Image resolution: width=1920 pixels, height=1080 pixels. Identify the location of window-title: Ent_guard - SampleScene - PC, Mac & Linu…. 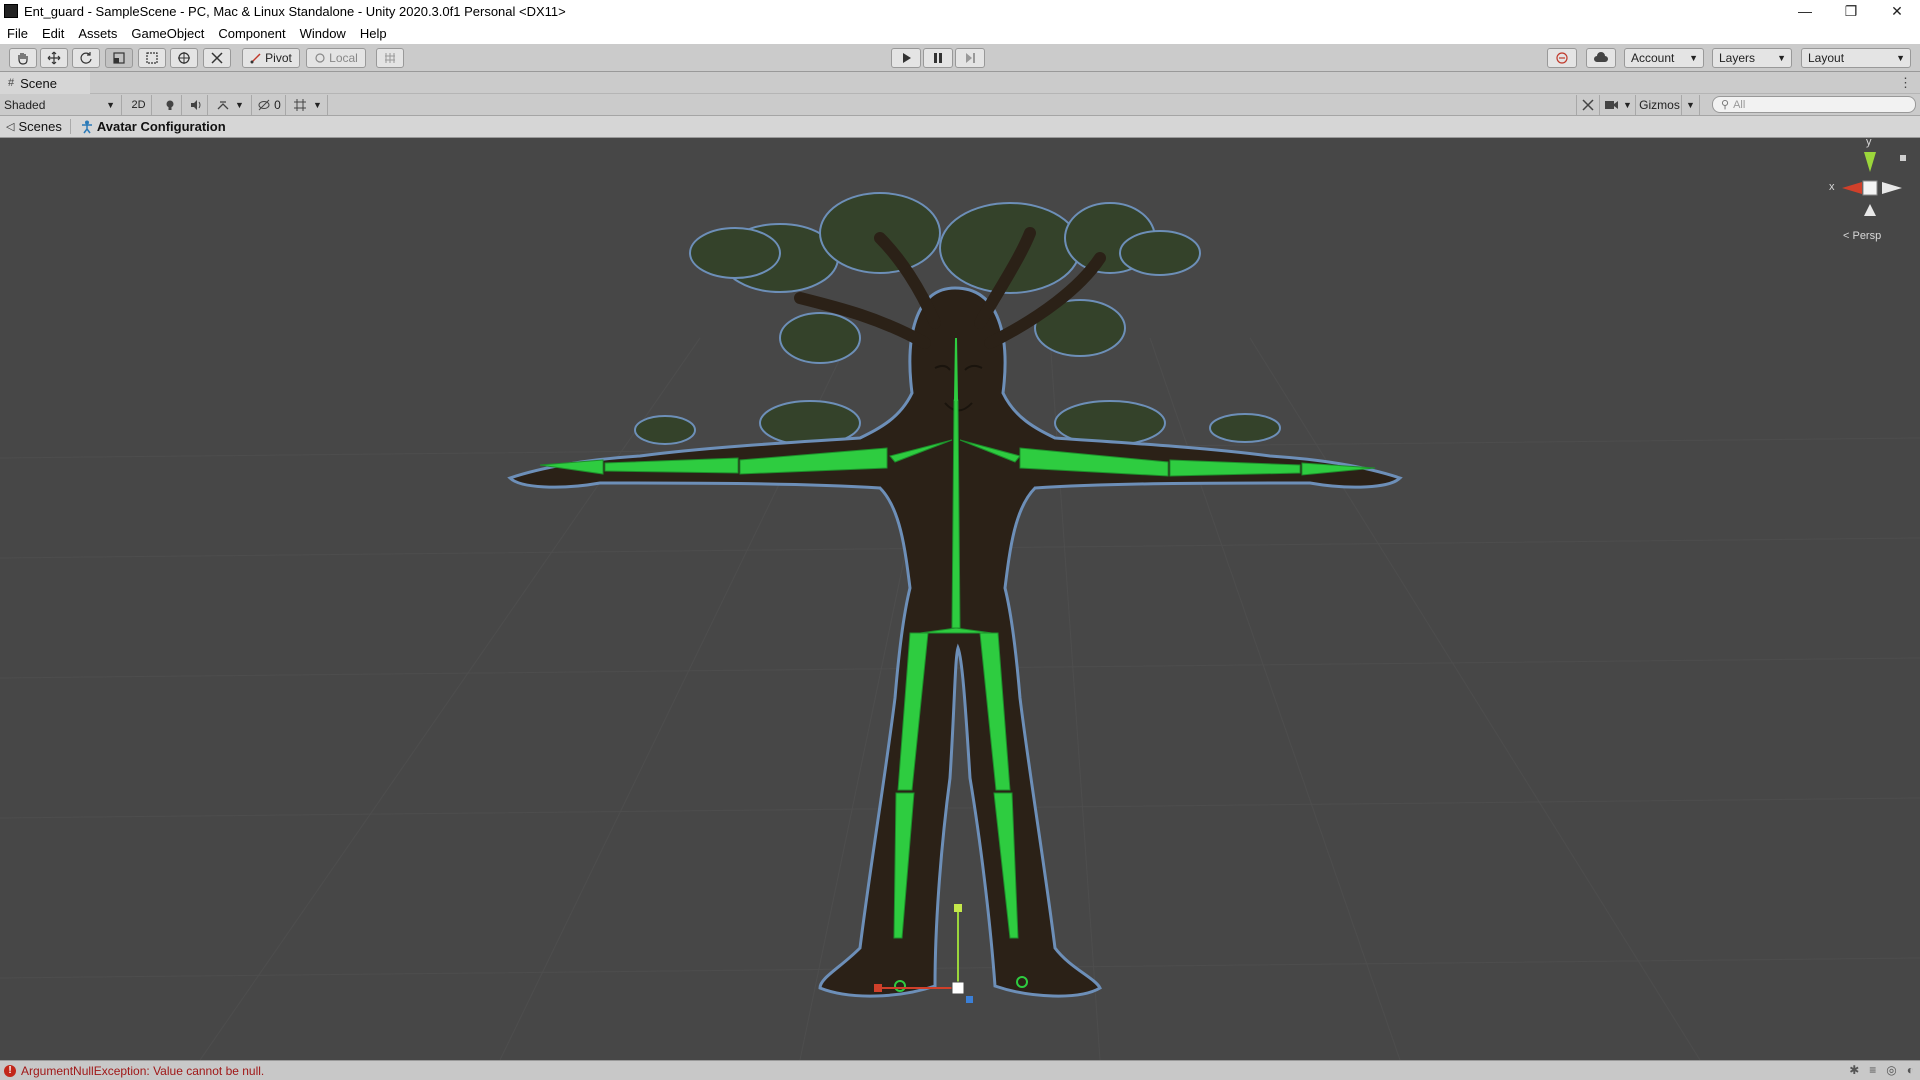
(295, 11).